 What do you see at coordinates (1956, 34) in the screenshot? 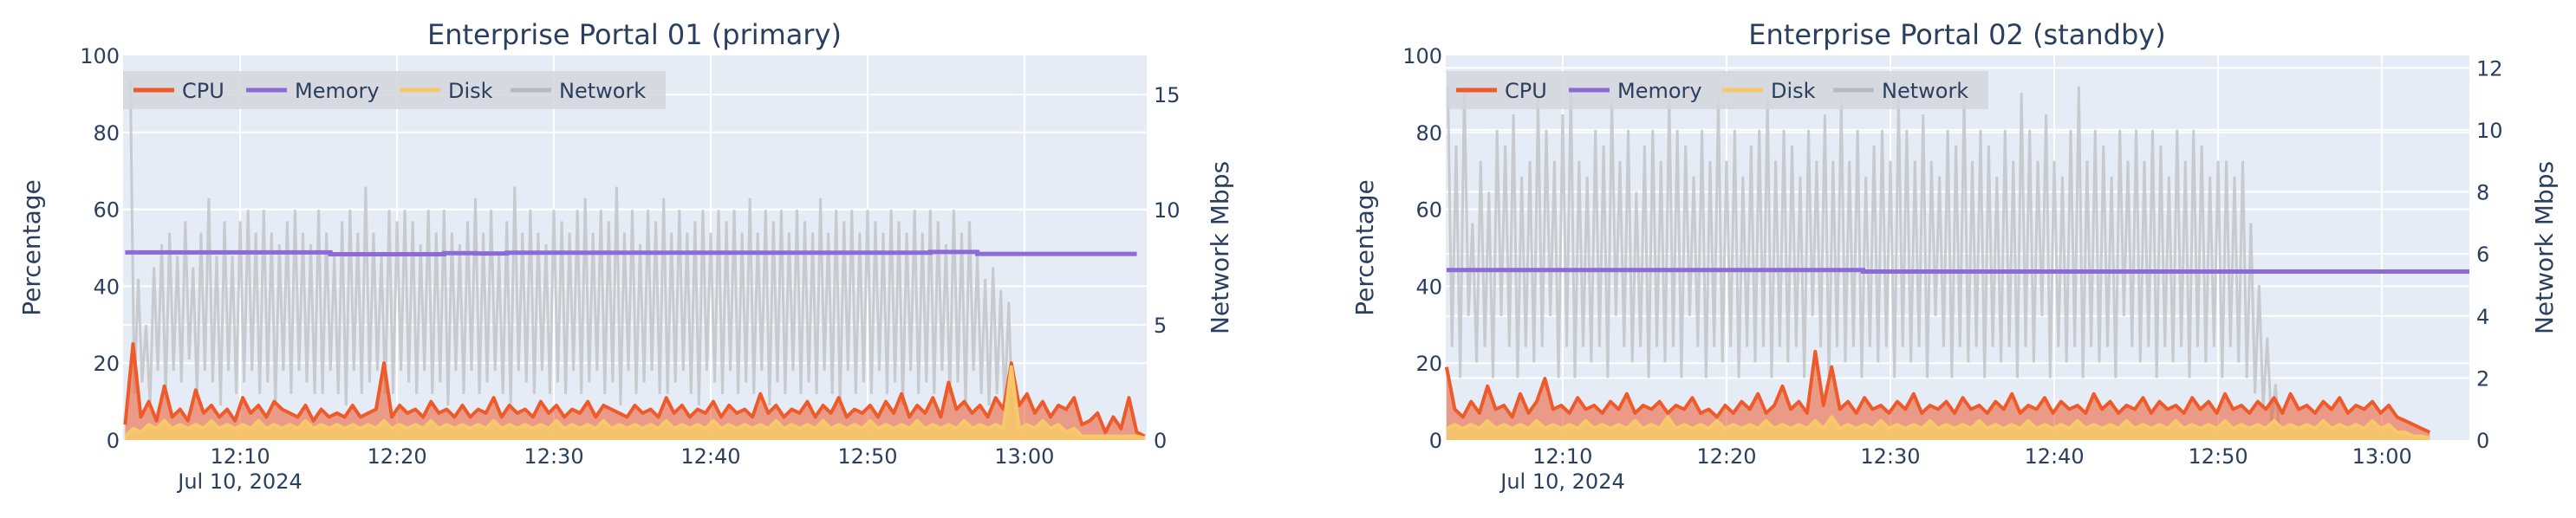
I see `chart-title: Enterprise Portal 02 (standby)` at bounding box center [1956, 34].